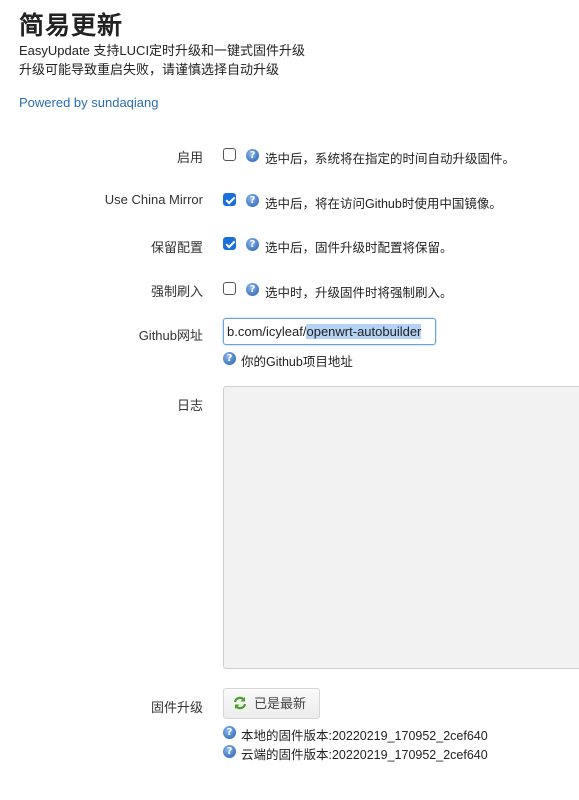 This screenshot has height=800, width=579. What do you see at coordinates (383, 204) in the screenshot?
I see `china-mirror-help-text: 选中后，将在访问Github时使用中国镜像。` at bounding box center [383, 204].